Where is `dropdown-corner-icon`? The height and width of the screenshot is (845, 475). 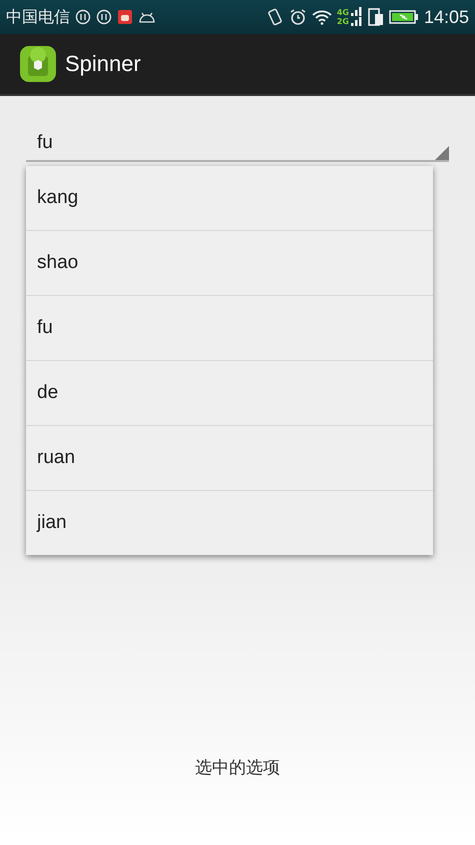
dropdown-corner-icon is located at coordinates (442, 153).